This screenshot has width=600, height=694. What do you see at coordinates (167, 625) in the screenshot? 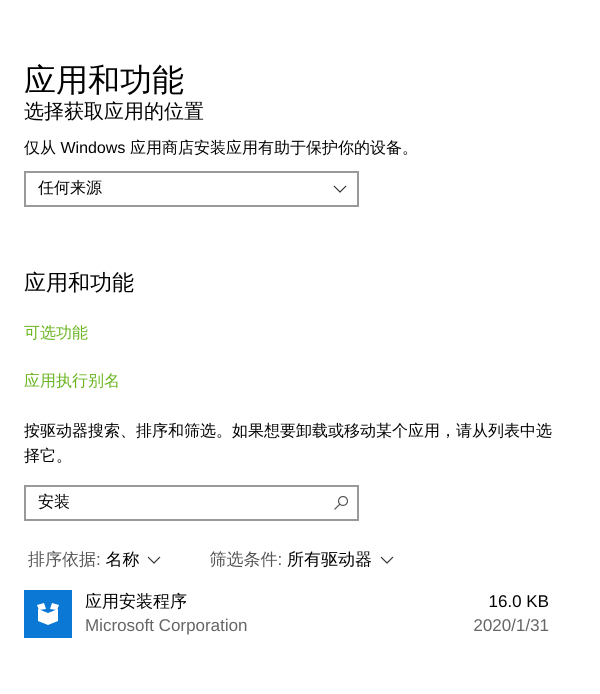
I see `app-publisher: Microsoft Corporation` at bounding box center [167, 625].